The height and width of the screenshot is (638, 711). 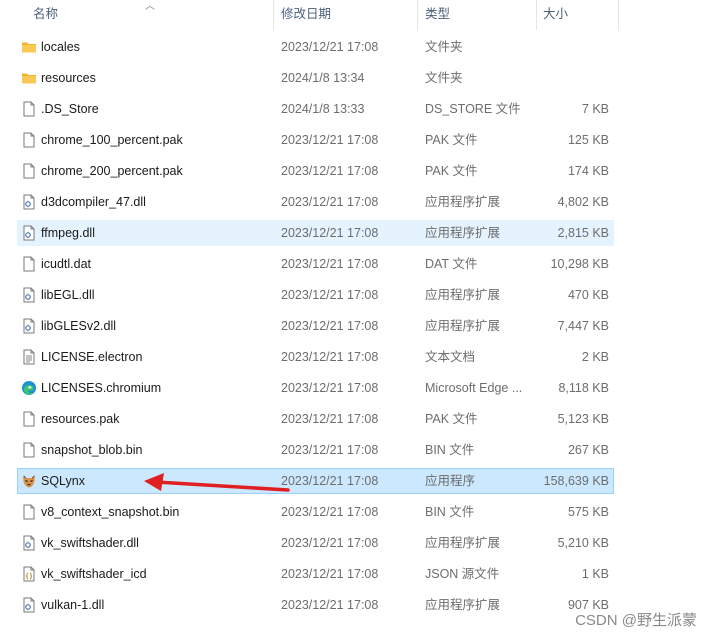 I want to click on column-header-date-label: 修改日期, so click(x=306, y=14).